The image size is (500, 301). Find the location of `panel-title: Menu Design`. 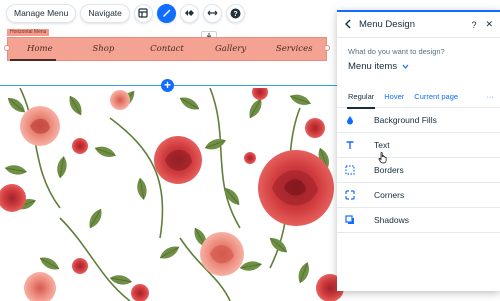

panel-title: Menu Design is located at coordinates (387, 24).